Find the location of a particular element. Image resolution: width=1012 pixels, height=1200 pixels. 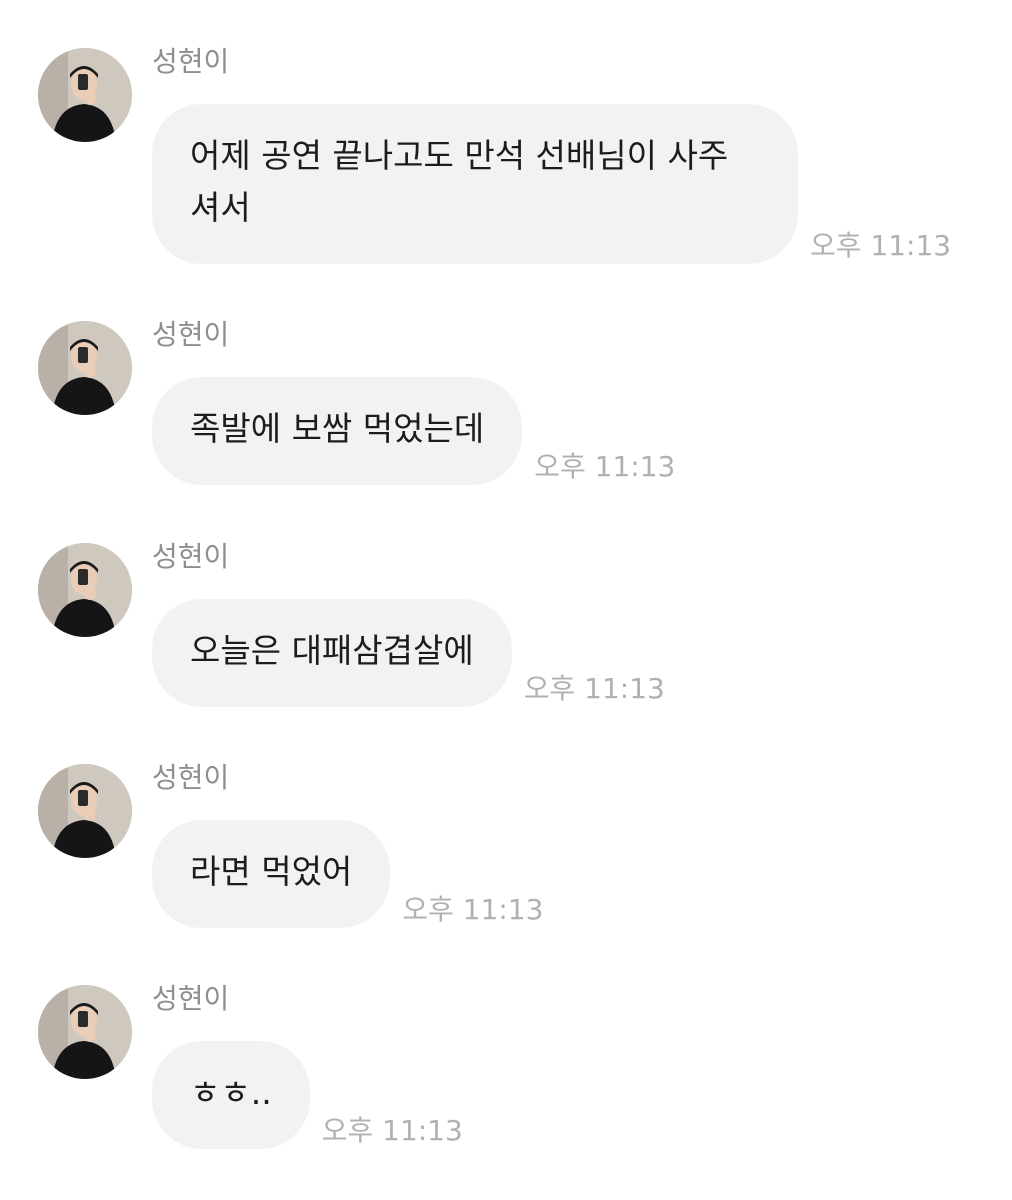

message-bubble: 라면 먹었어 is located at coordinates (271, 874).